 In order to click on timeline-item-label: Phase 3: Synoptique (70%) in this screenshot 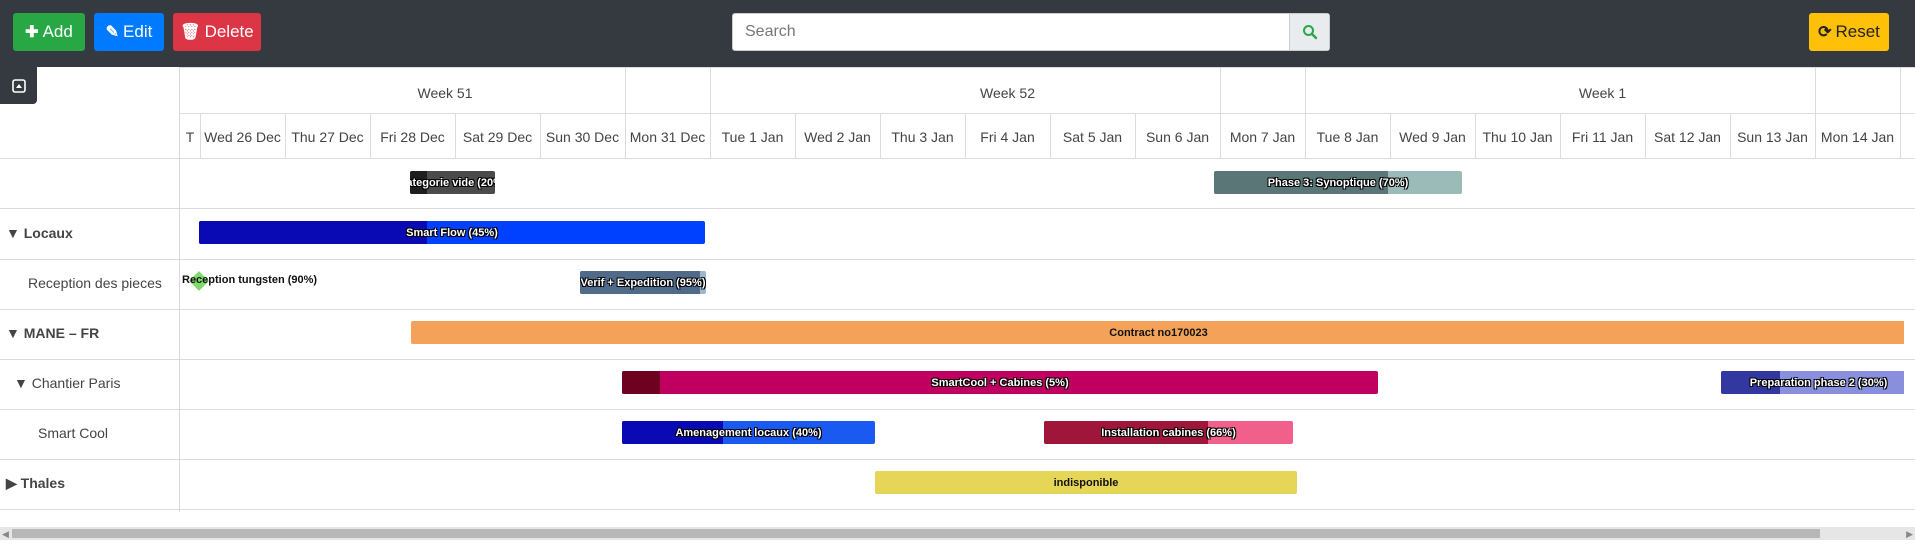, I will do `click(1338, 182)`.